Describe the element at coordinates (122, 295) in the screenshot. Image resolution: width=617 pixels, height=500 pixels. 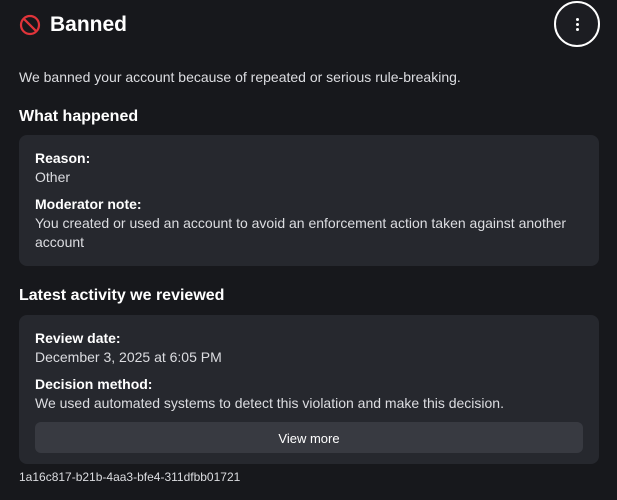
I see `latest-activity-heading: Latest activity we reviewed` at that location.